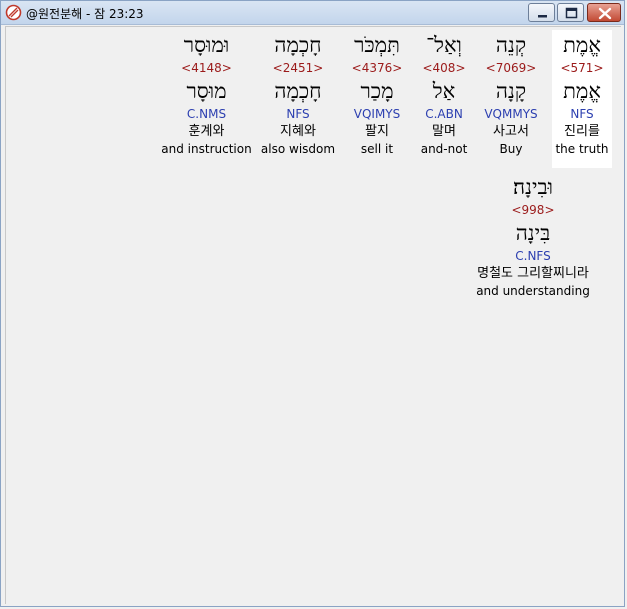 The image size is (627, 609). Describe the element at coordinates (582, 149) in the screenshot. I see `english-gloss: the truth` at that location.